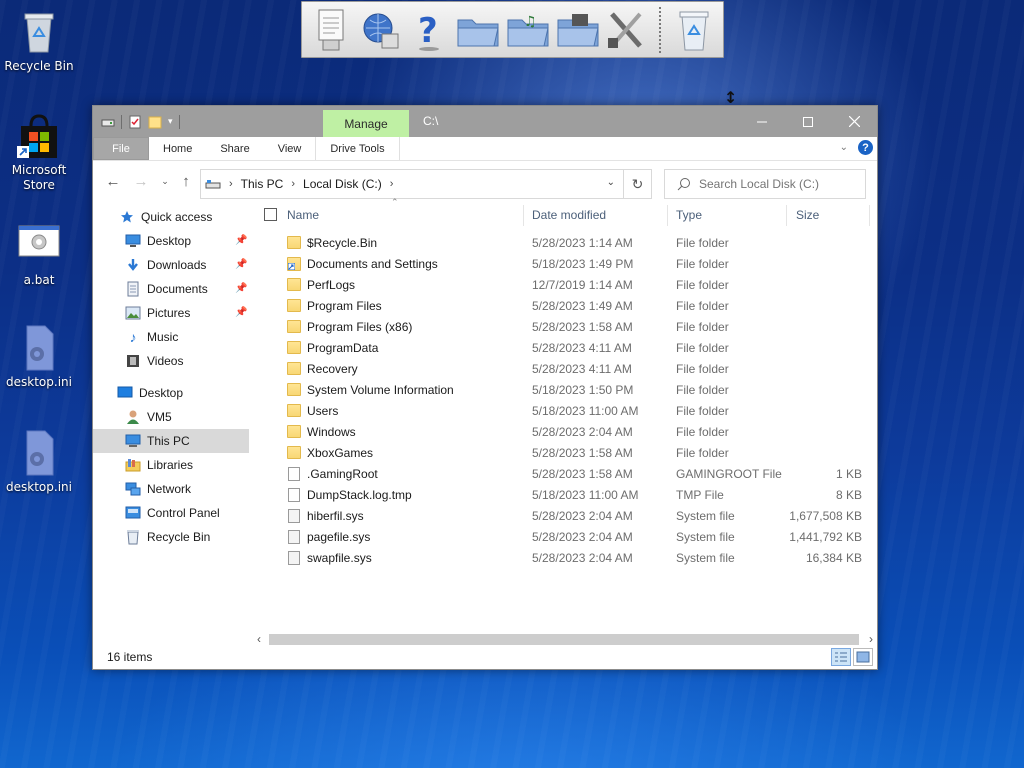 The image size is (1024, 768). I want to click on tab-share: Share, so click(234, 148).